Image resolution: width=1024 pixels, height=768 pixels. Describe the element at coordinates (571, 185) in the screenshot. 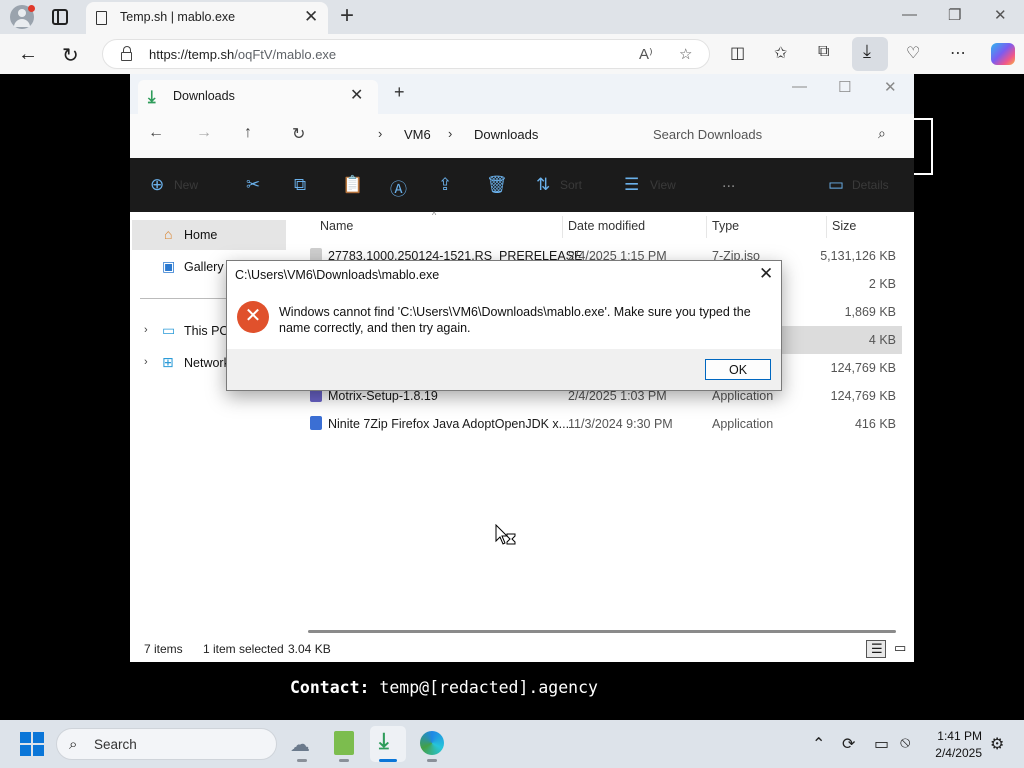

I see `sort-label: Sort` at that location.